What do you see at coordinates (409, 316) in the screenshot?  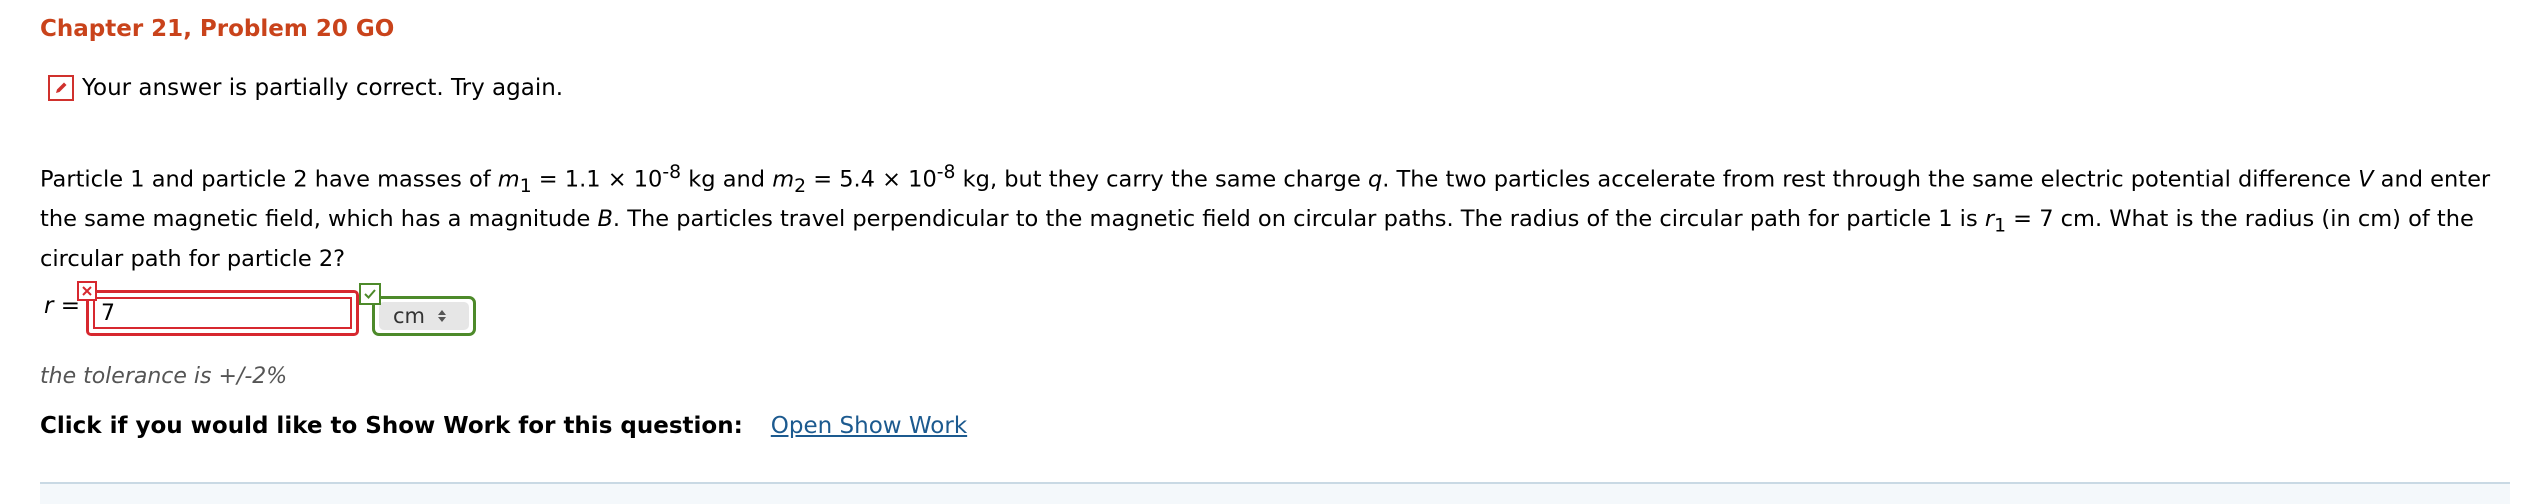 I see `unit-selected-value: cm` at bounding box center [409, 316].